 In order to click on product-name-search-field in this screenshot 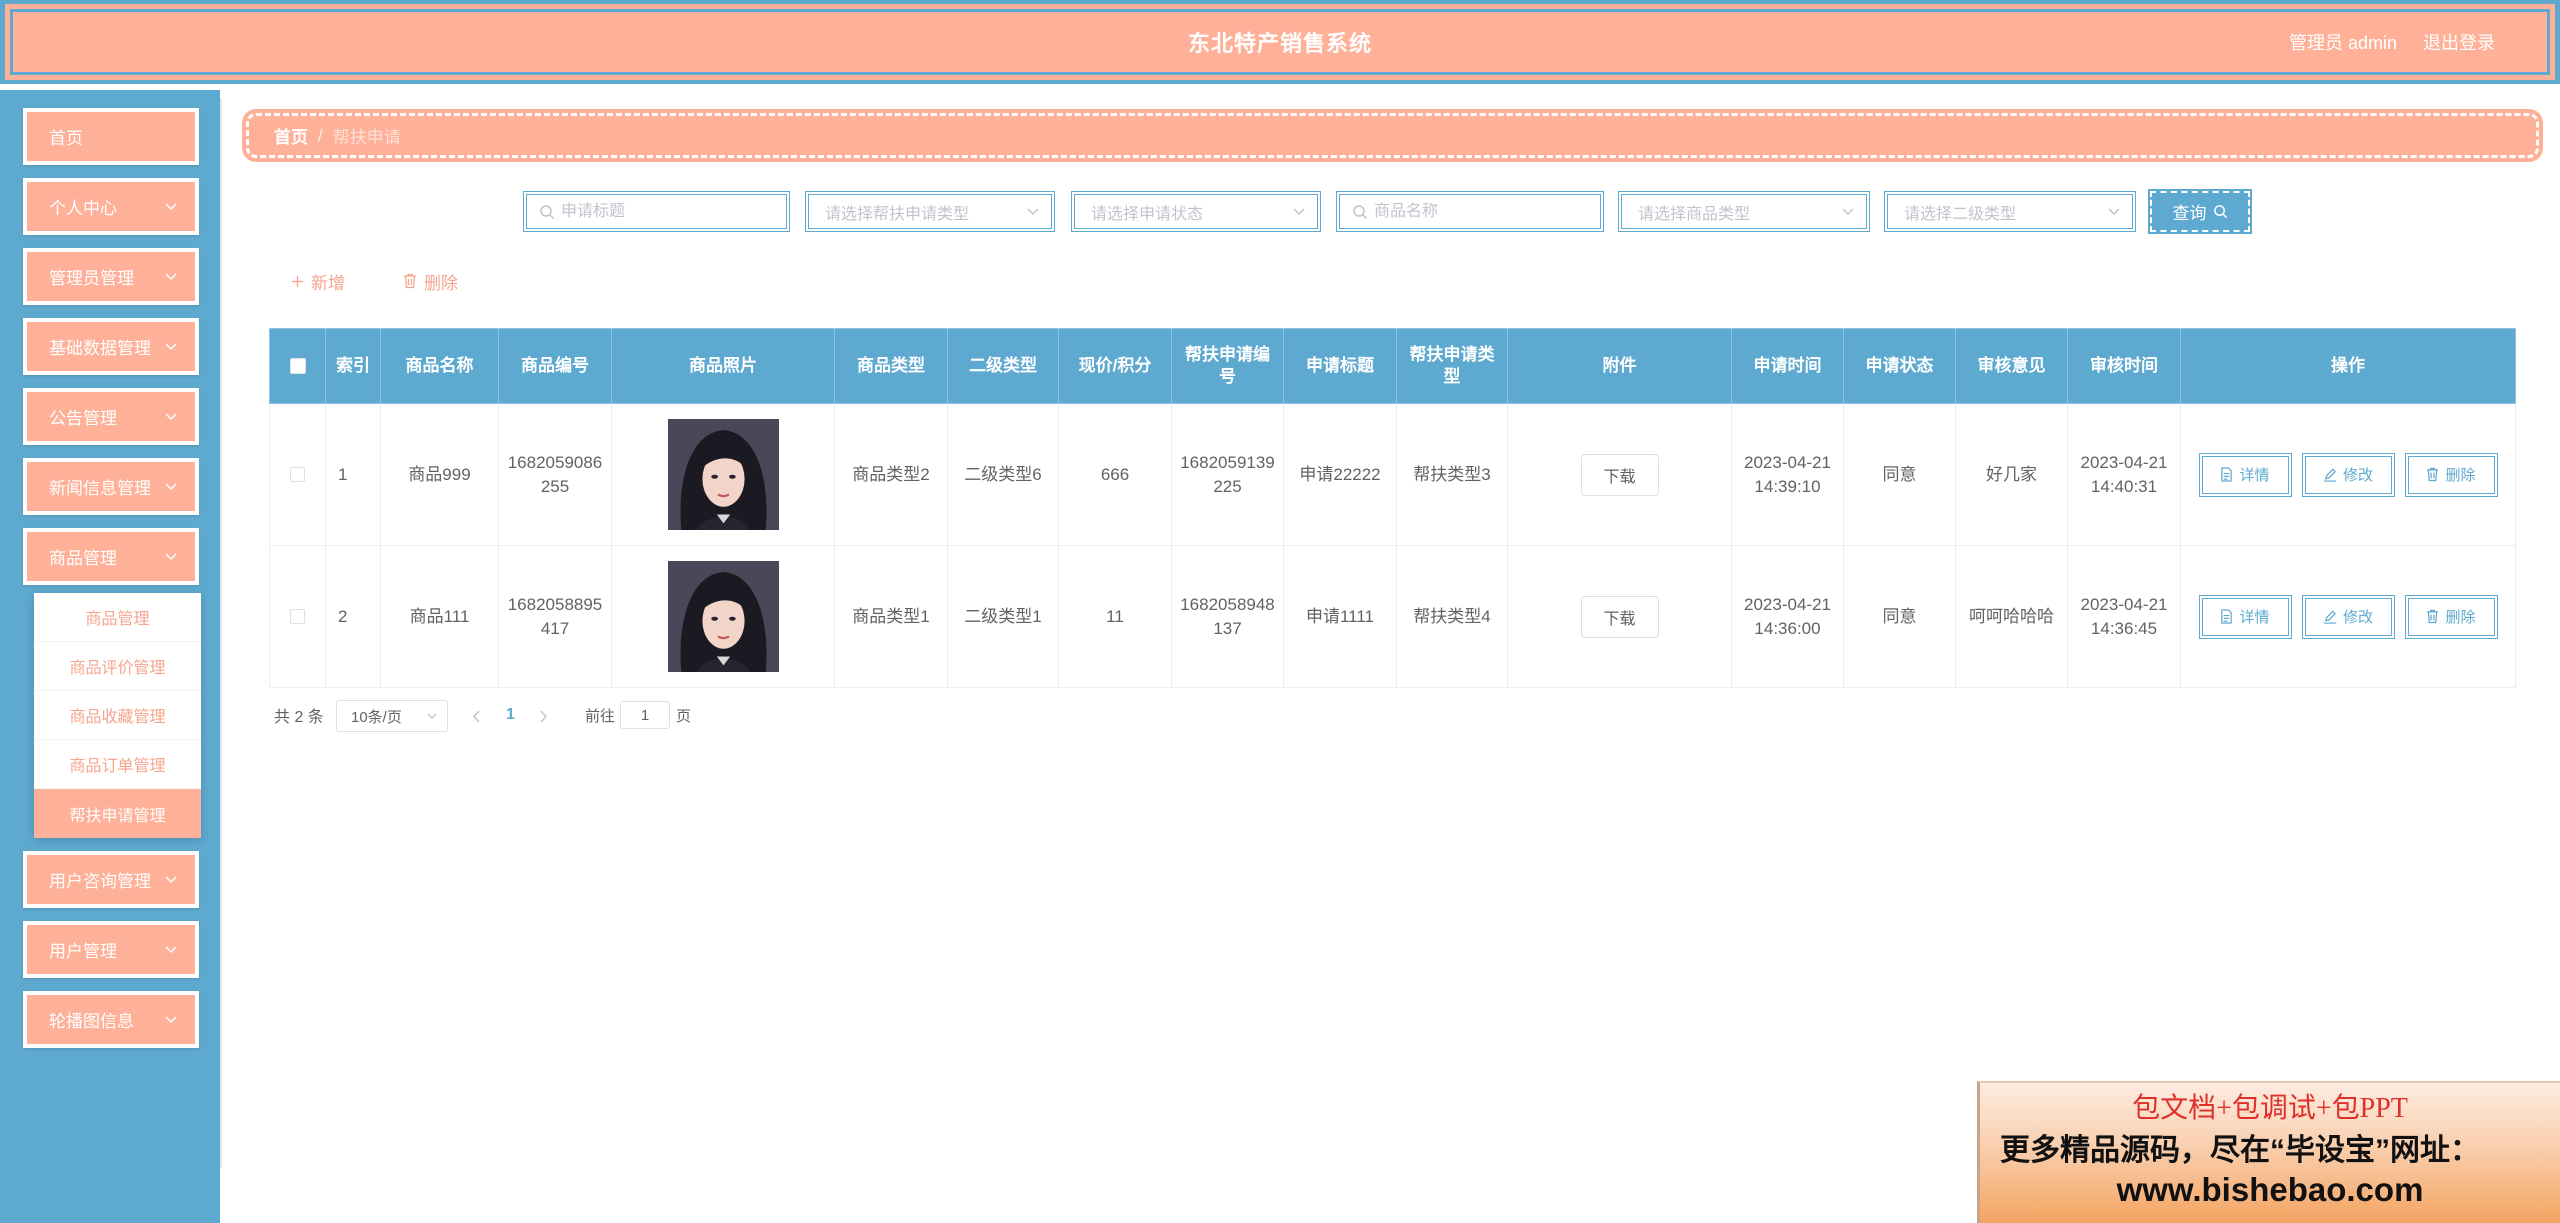, I will do `click(1470, 211)`.